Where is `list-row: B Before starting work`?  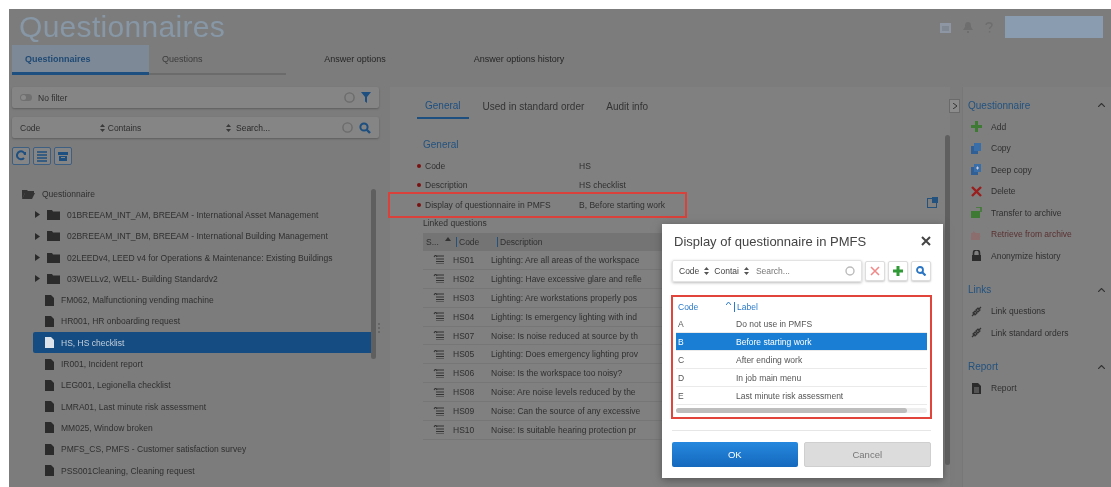 list-row: B Before starting work is located at coordinates (801, 342).